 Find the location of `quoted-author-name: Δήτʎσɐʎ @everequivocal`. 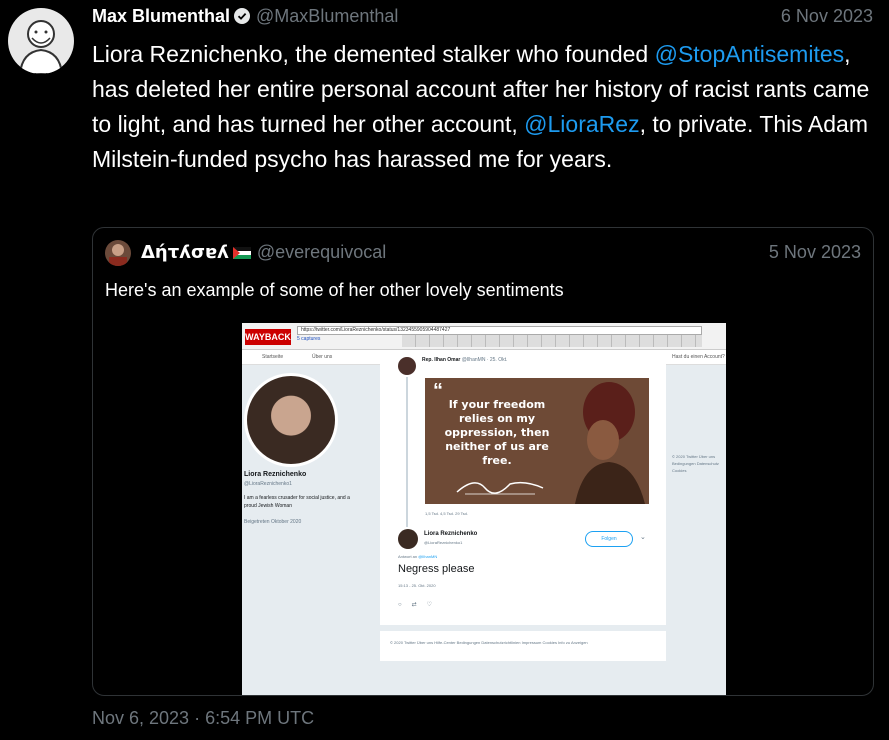

quoted-author-name: Δήτʎσɐʎ @everequivocal is located at coordinates (263, 252).